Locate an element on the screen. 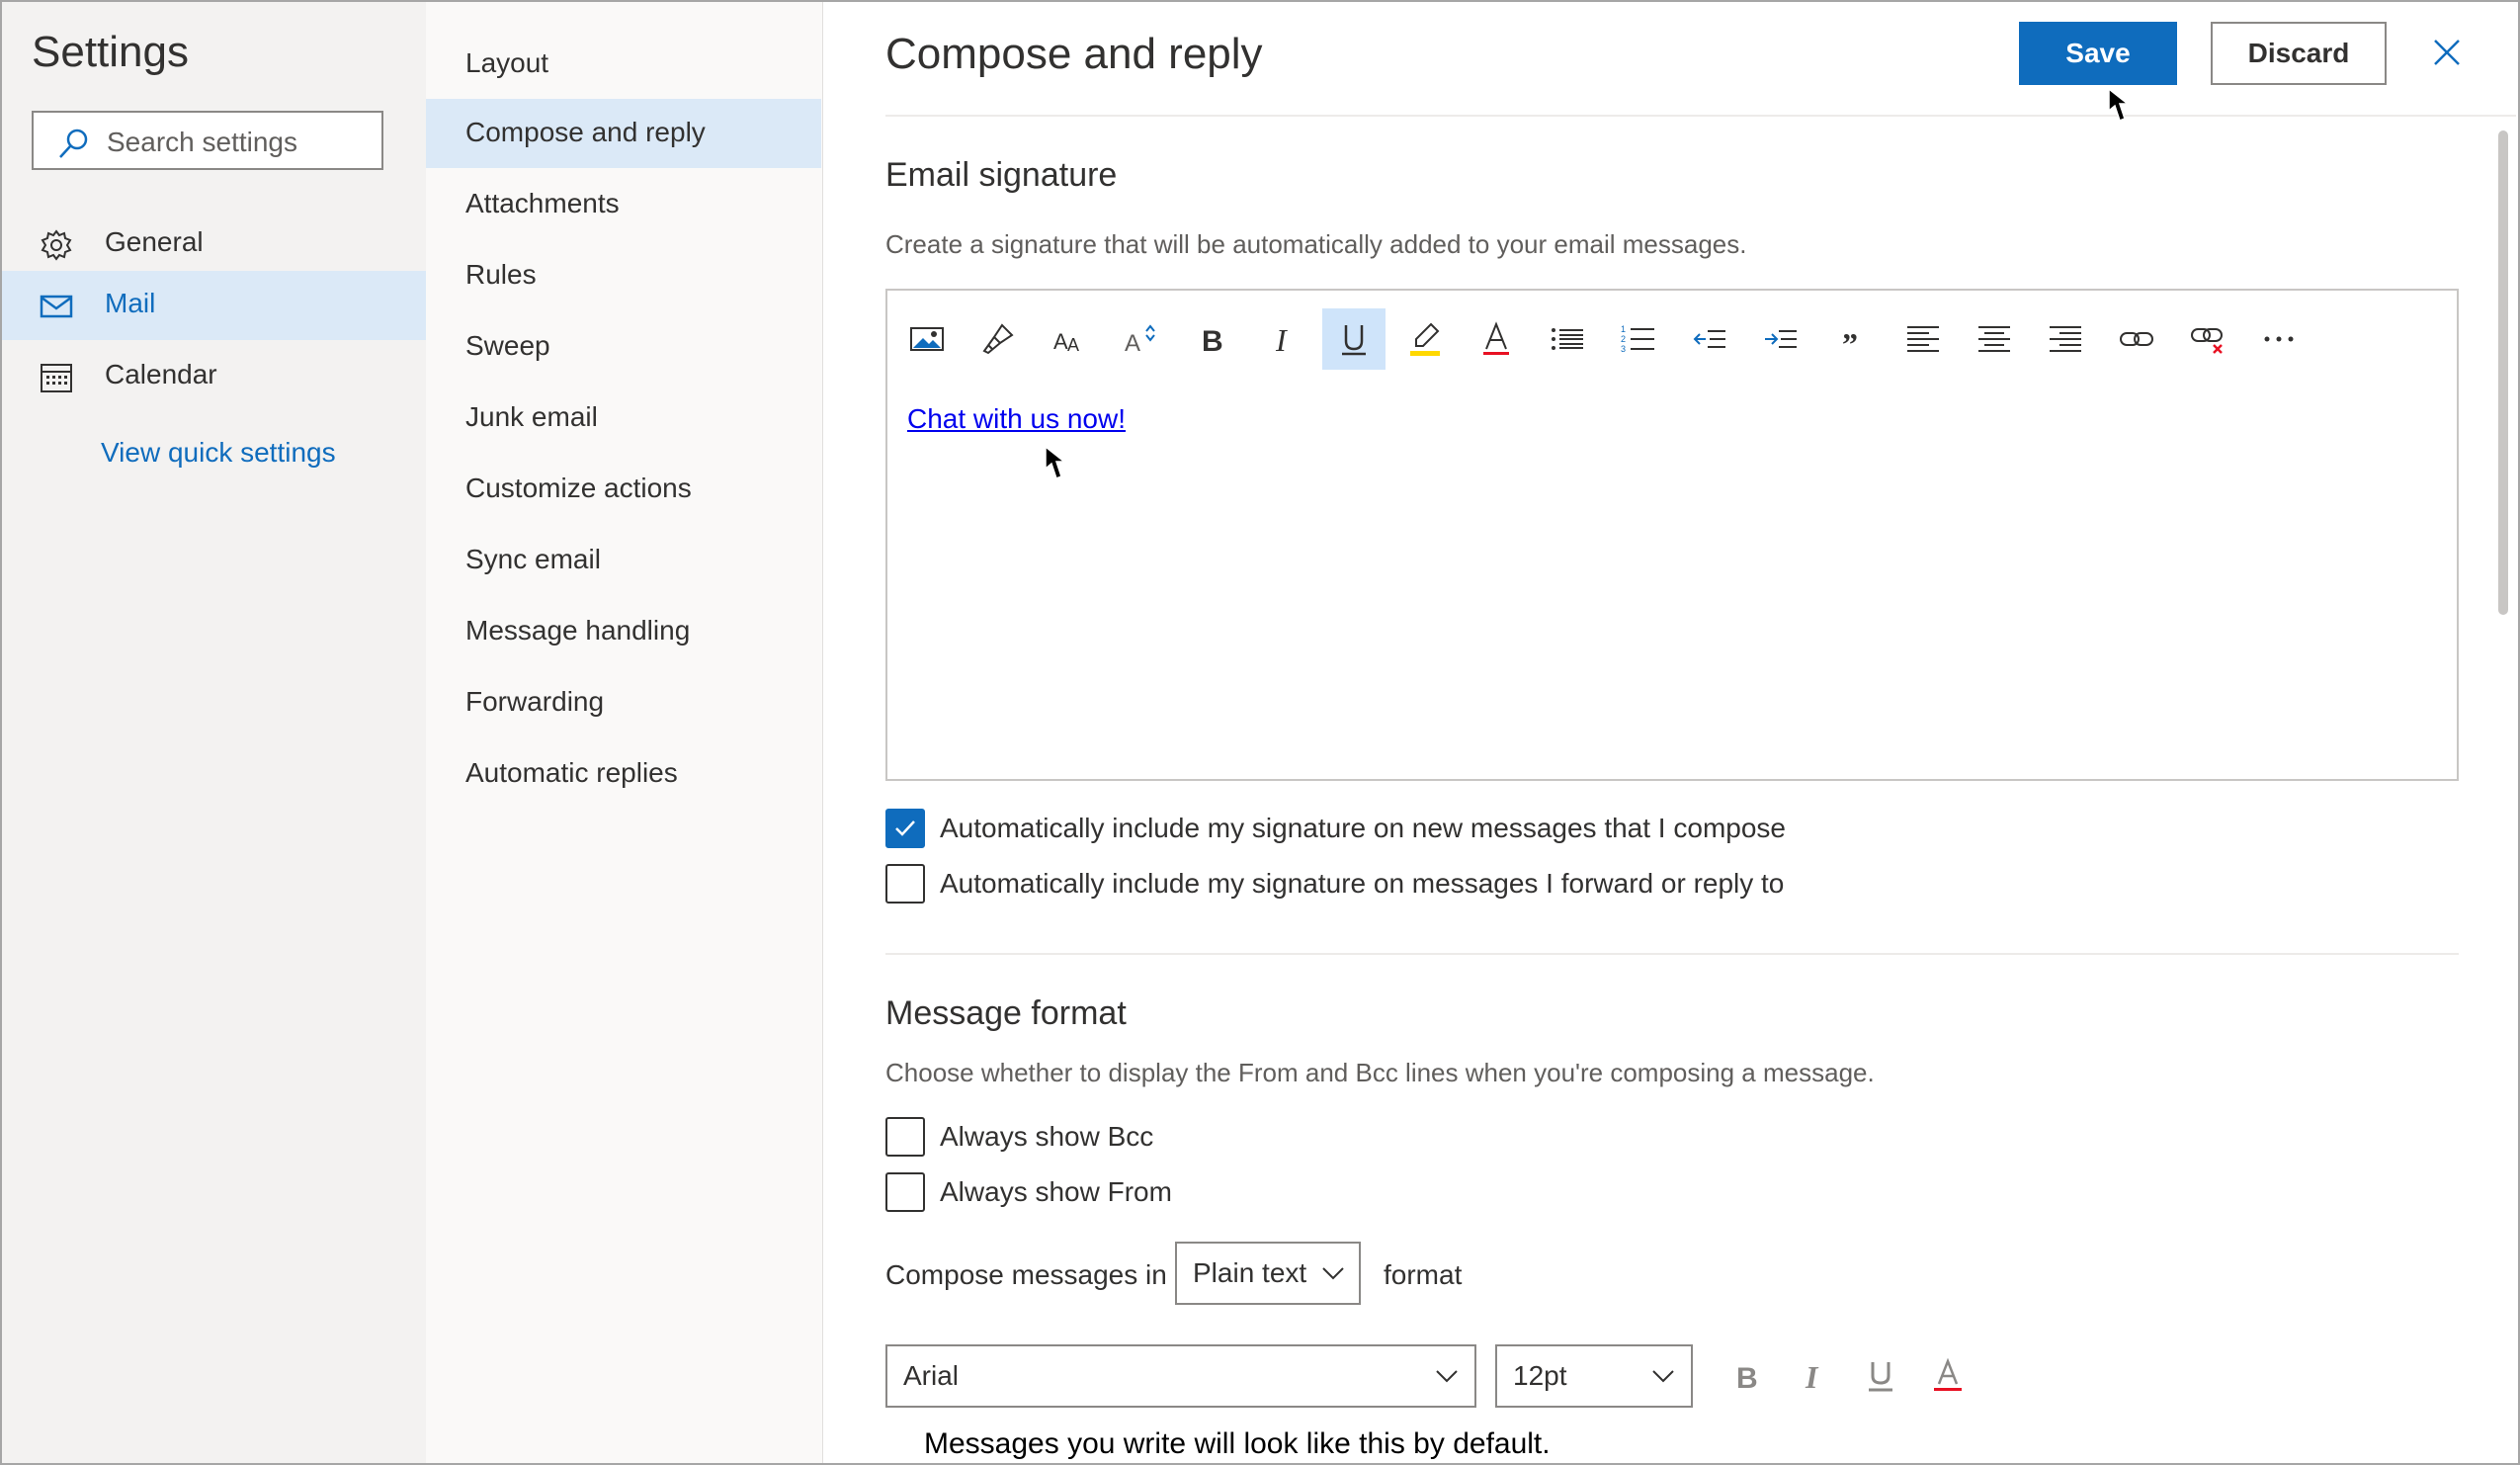 This screenshot has height=1465, width=2520. section-divider is located at coordinates (1672, 954).